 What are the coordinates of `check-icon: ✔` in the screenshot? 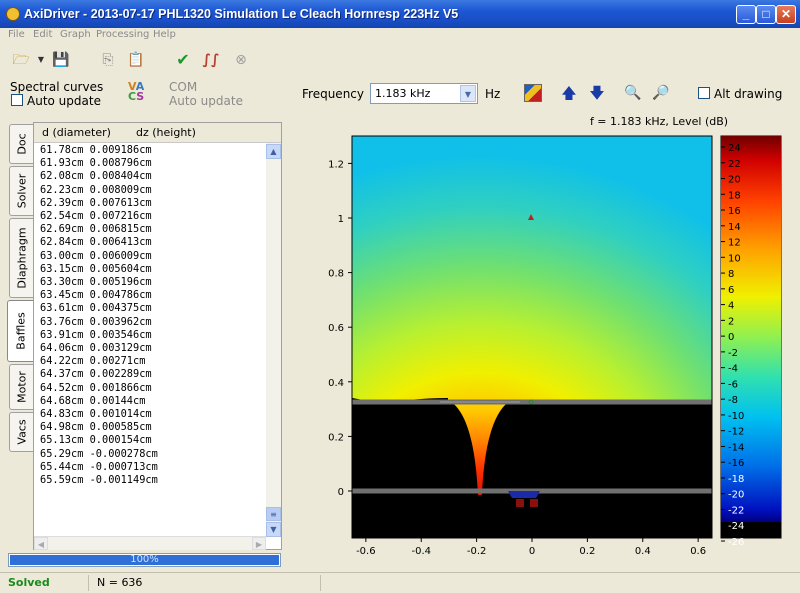 It's located at (183, 60).